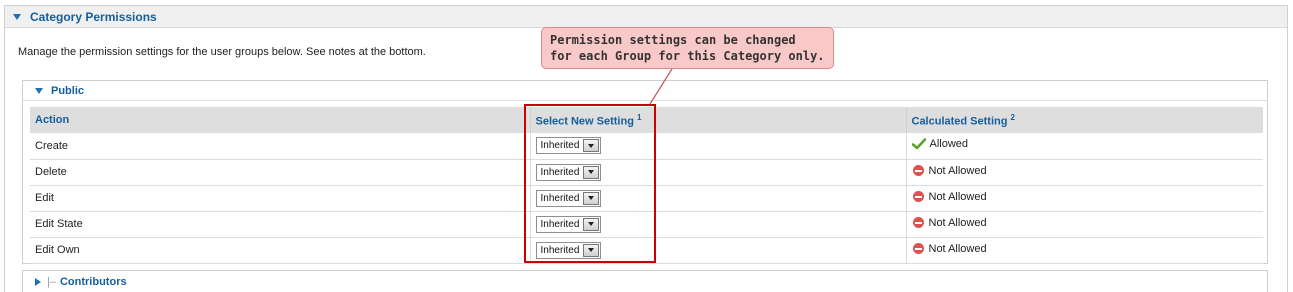 The image size is (1293, 292). What do you see at coordinates (673, 40) in the screenshot?
I see `callout-line-1: Permission settings can be changed` at bounding box center [673, 40].